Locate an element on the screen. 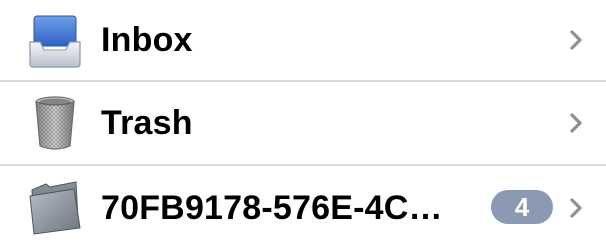  inbox-tray-icon is located at coordinates (55, 41).